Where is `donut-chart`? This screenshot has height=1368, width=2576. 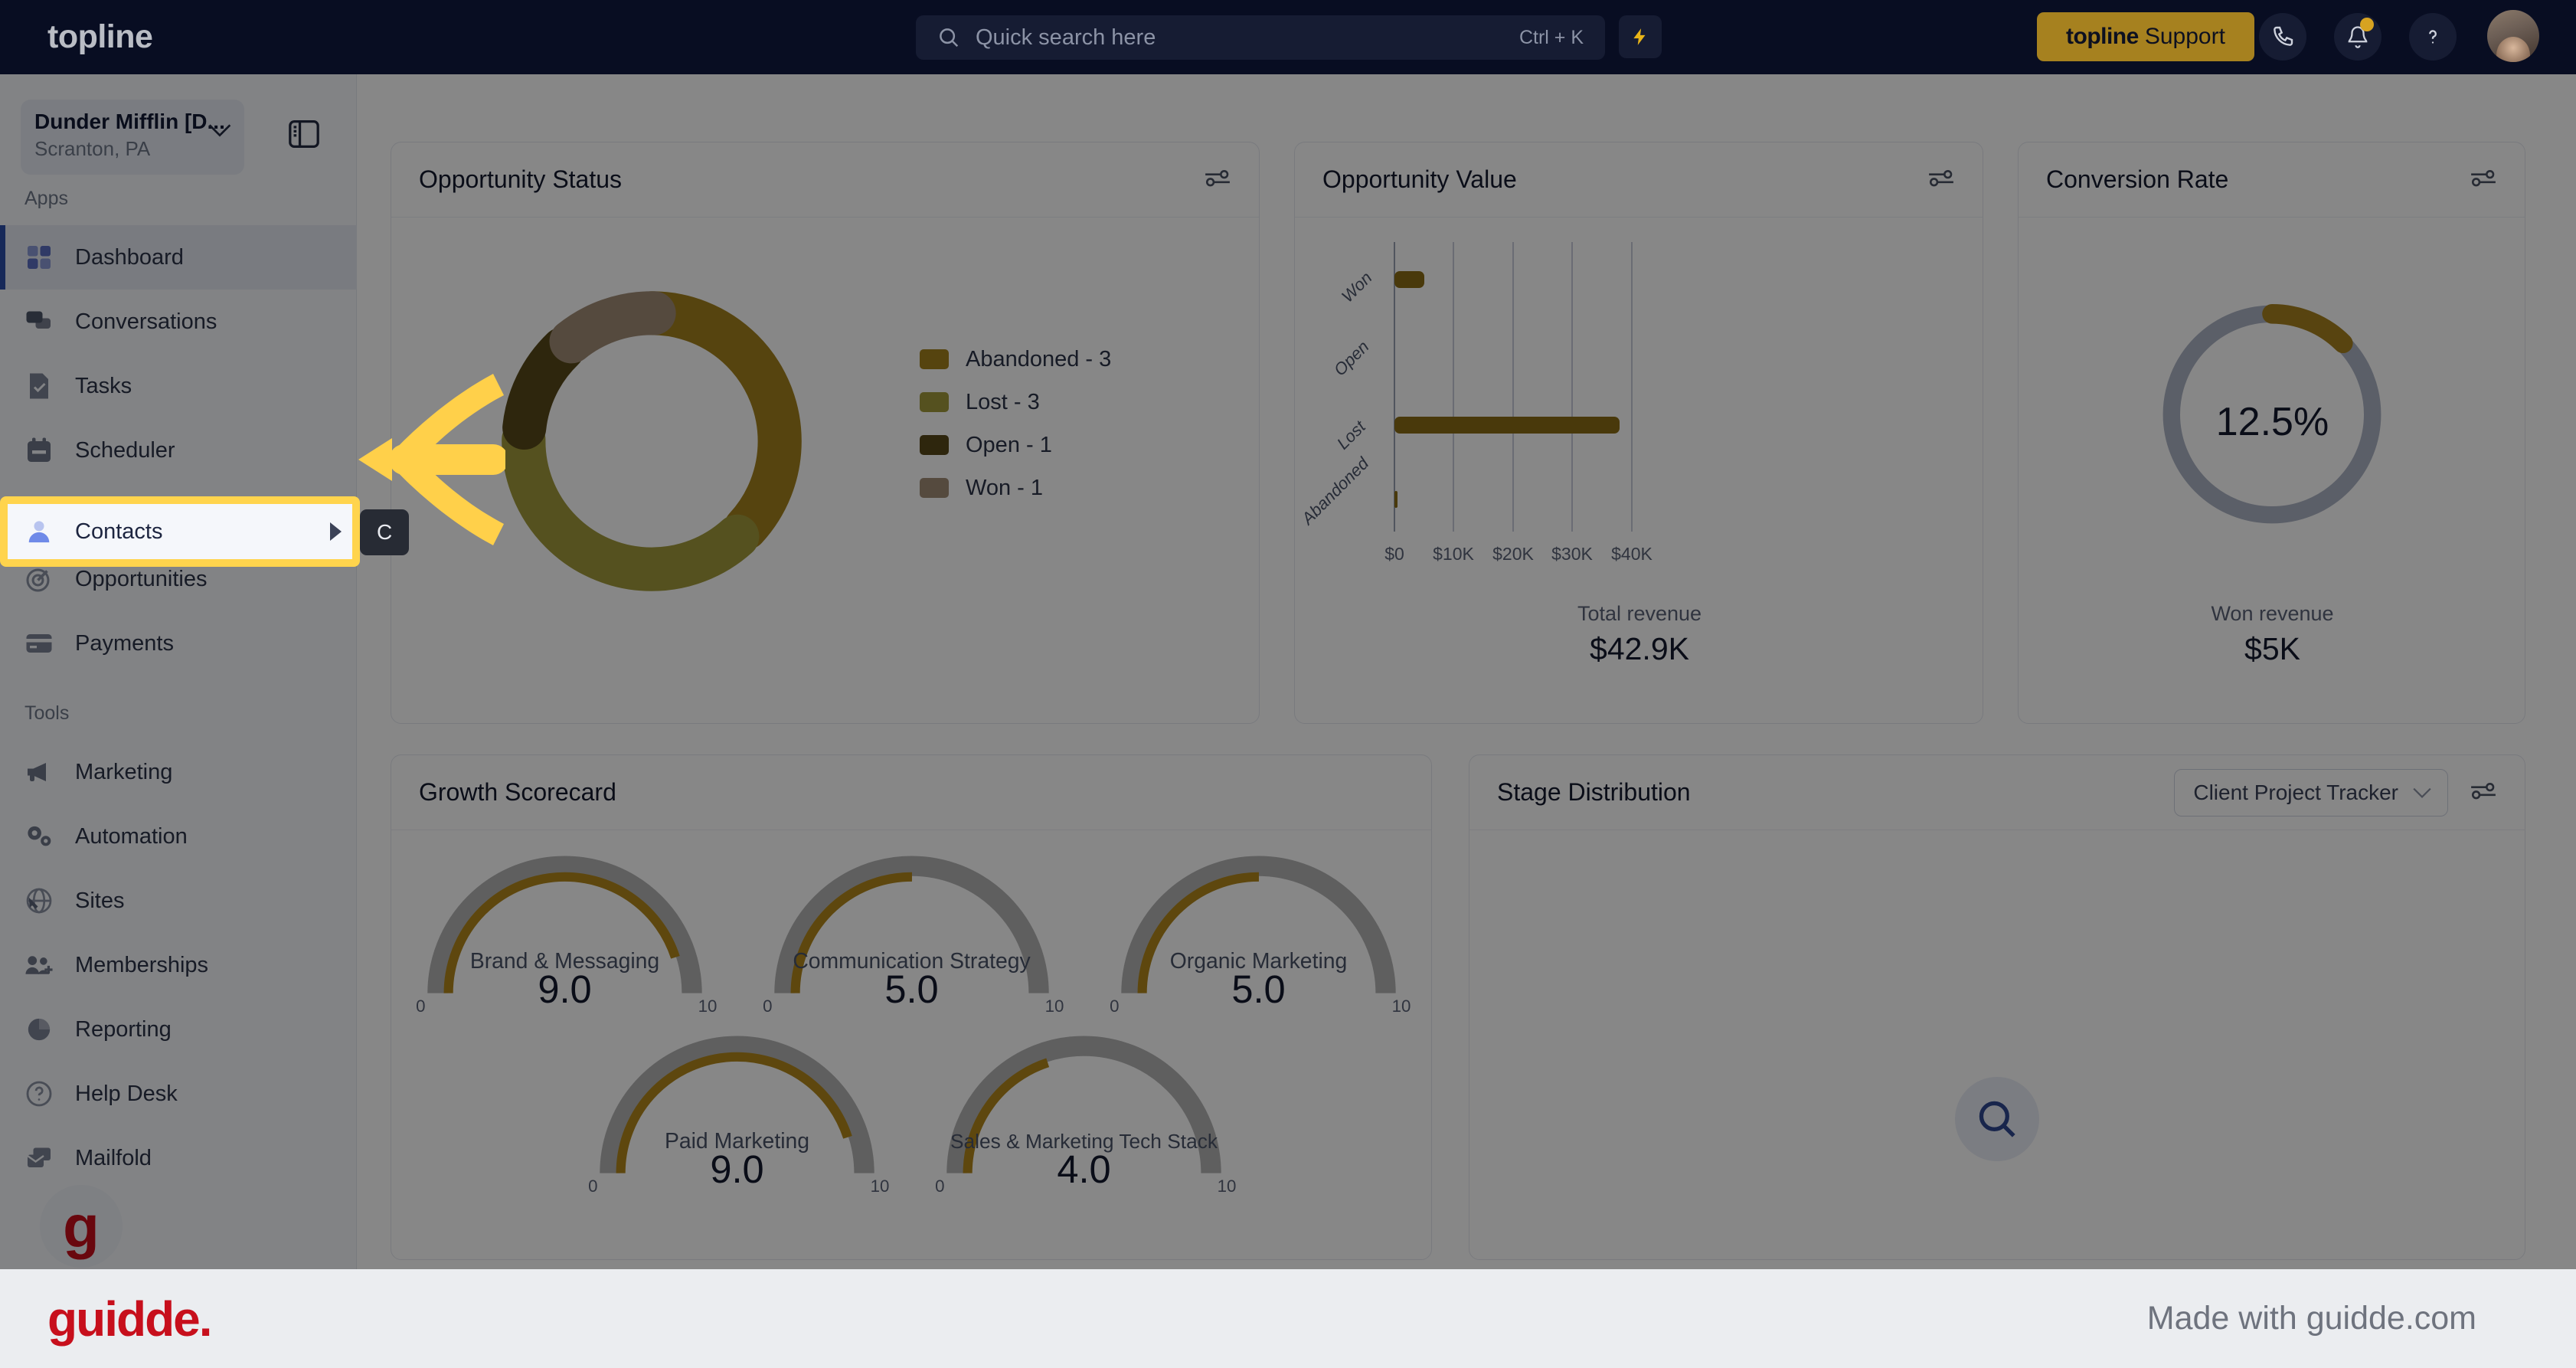
donut-chart is located at coordinates (652, 441).